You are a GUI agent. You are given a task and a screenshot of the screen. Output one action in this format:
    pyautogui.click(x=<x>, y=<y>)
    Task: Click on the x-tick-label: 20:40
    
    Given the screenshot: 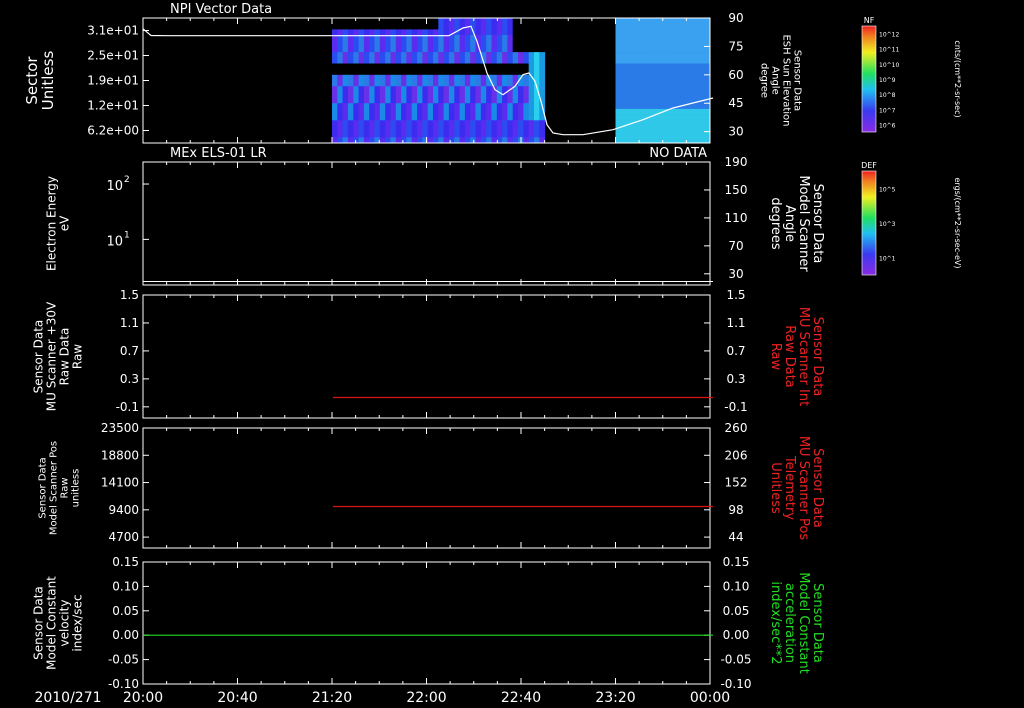 What is the action you would take?
    pyautogui.click(x=237, y=698)
    